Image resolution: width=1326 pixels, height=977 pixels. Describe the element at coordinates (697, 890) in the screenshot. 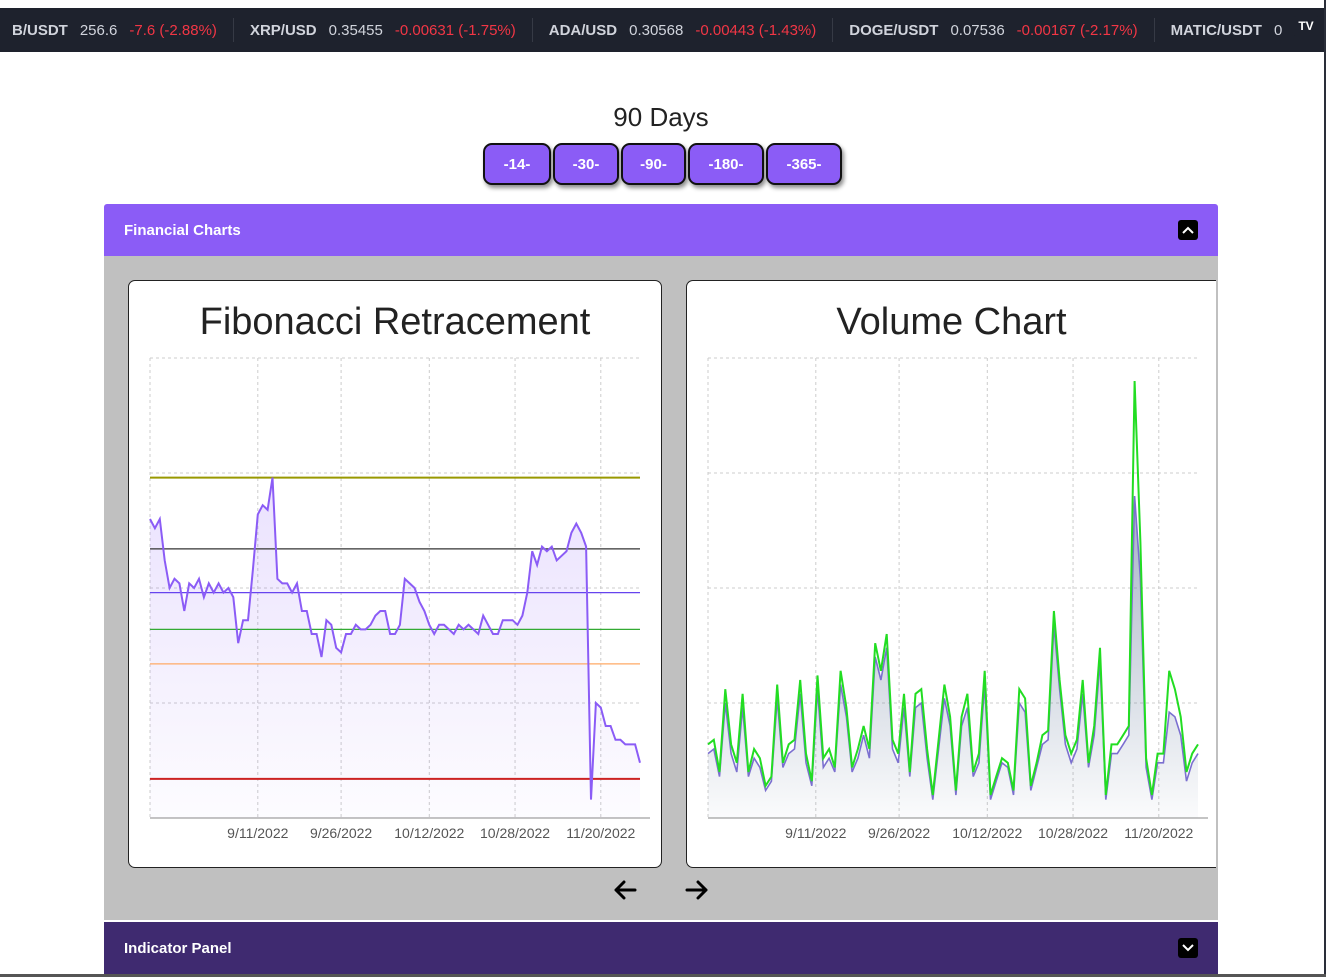

I see `arrow-right-icon` at that location.